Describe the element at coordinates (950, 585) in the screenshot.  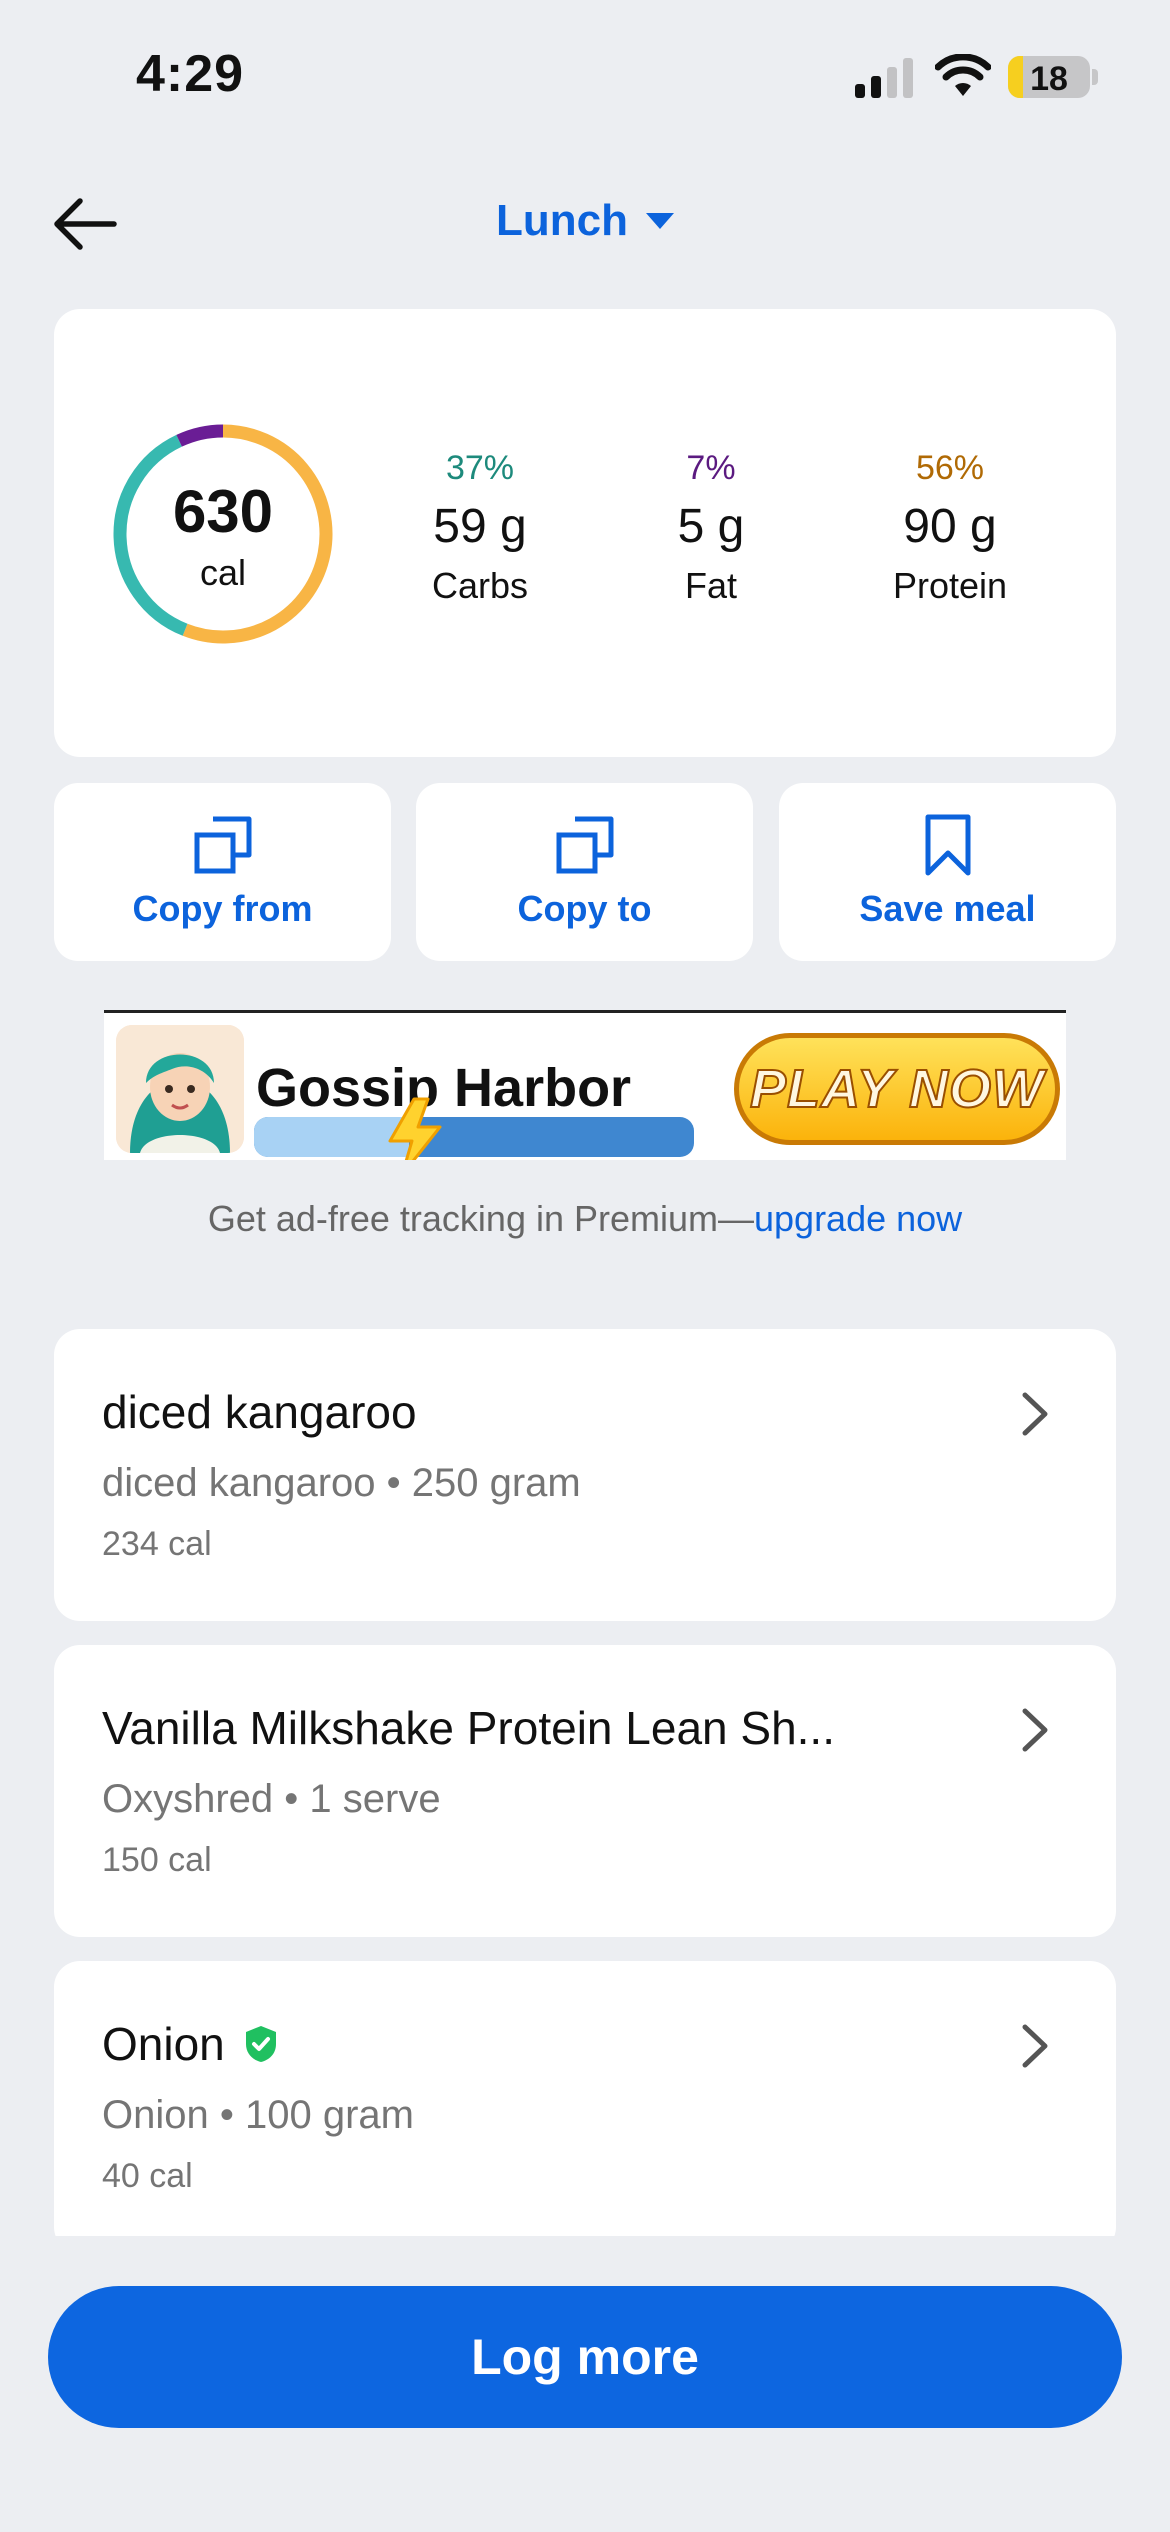
I see `protein-label: Protein` at that location.